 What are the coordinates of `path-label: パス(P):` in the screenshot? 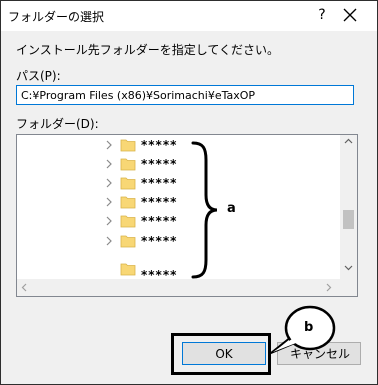 It's located at (38, 76).